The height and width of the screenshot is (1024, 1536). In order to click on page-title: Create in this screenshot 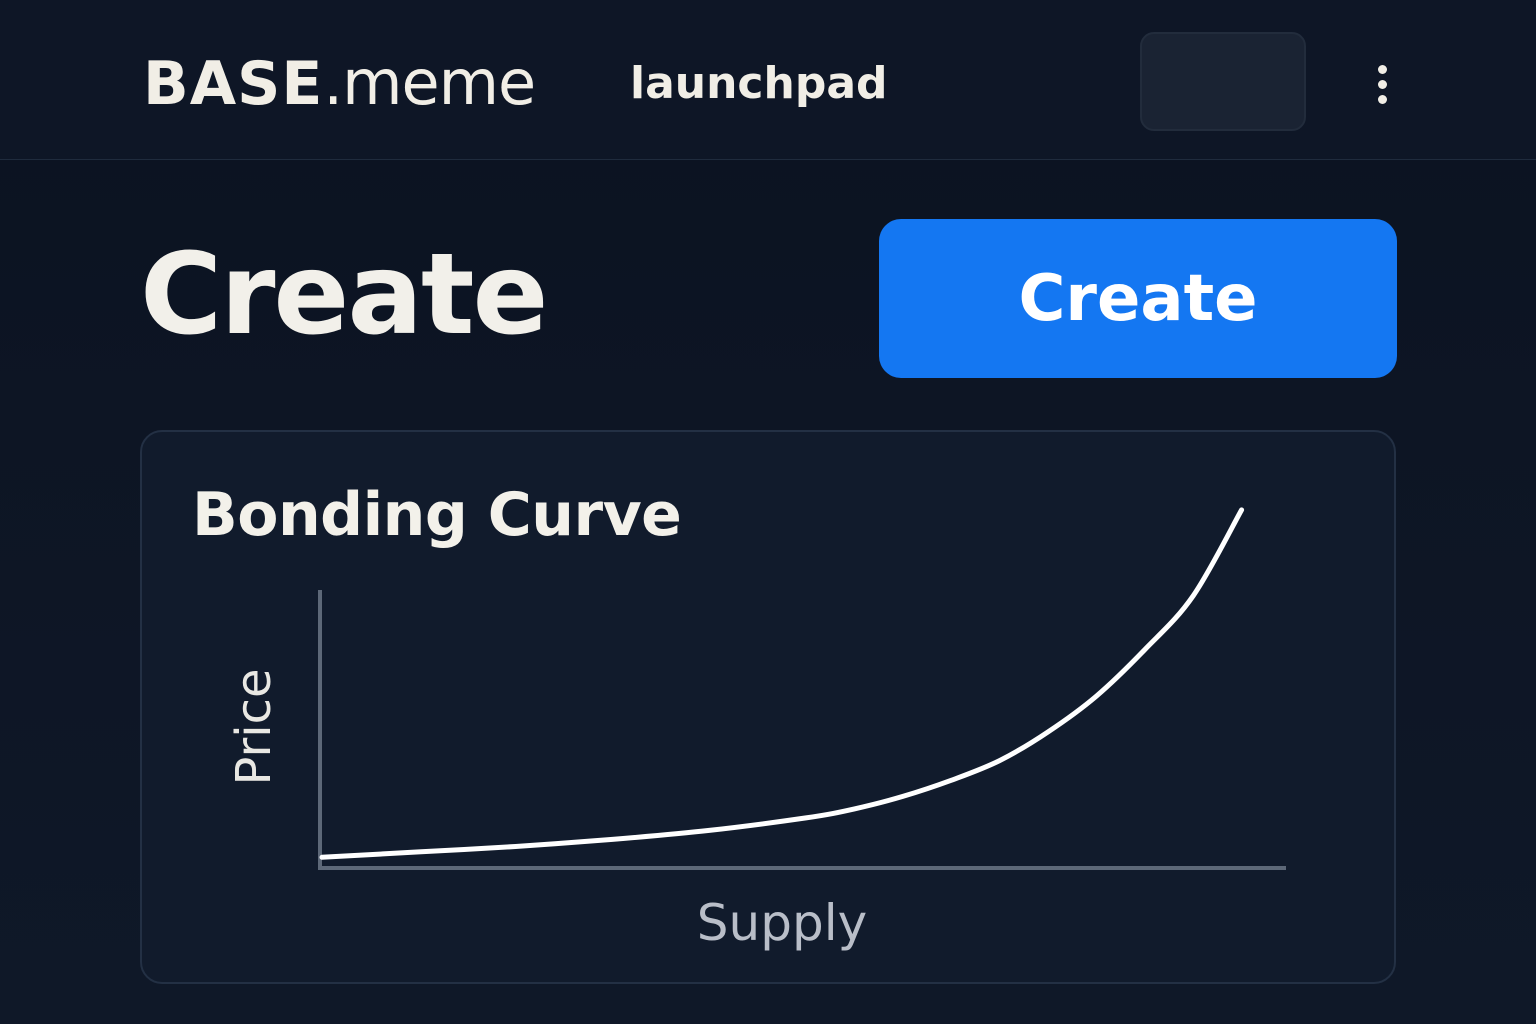, I will do `click(344, 295)`.